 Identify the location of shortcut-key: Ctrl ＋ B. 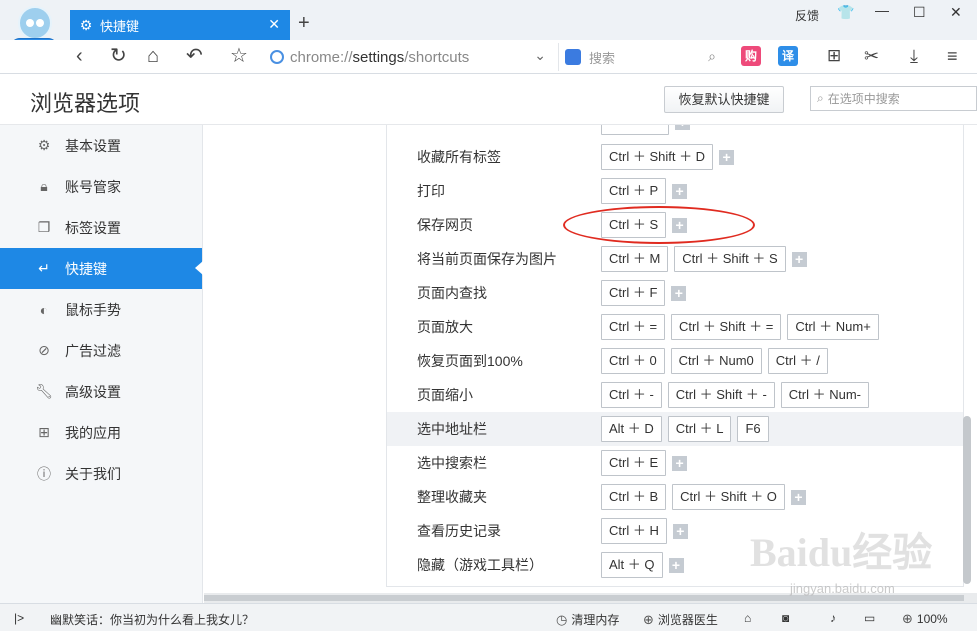
(634, 497).